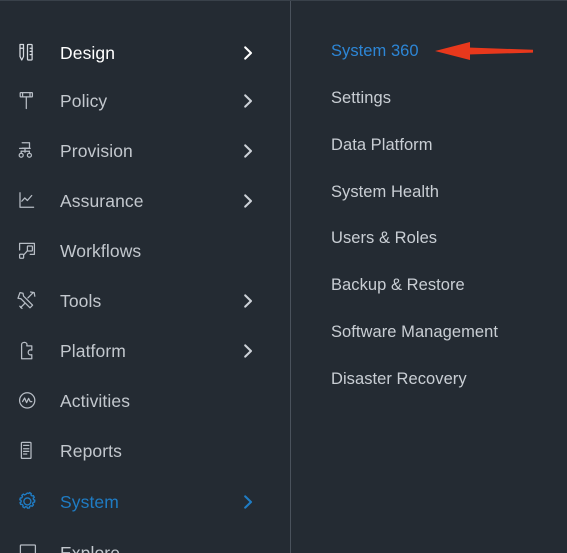  Describe the element at coordinates (398, 284) in the screenshot. I see `submenu-item-label: Backup & Restore` at that location.